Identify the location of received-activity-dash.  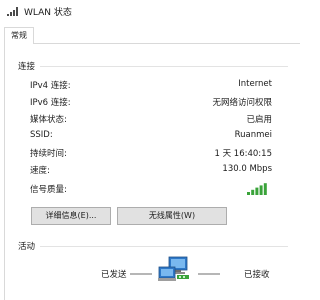
(209, 274).